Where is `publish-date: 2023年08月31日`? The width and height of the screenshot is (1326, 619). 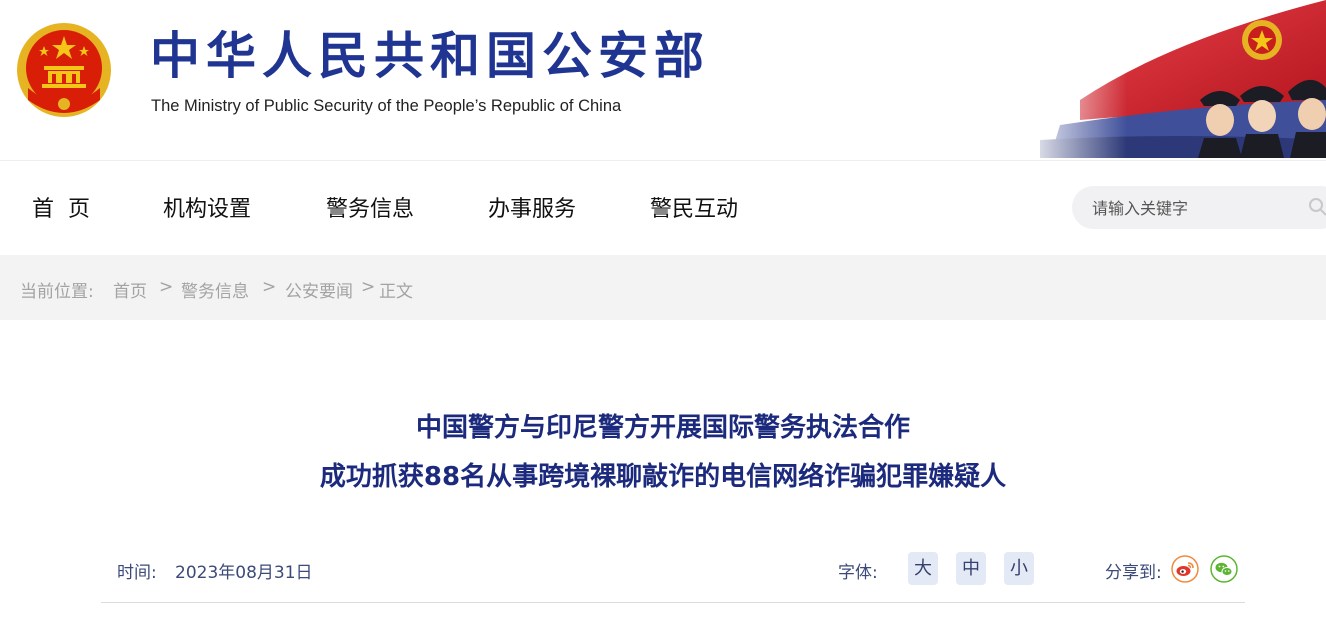
publish-date: 2023年08月31日 is located at coordinates (244, 573).